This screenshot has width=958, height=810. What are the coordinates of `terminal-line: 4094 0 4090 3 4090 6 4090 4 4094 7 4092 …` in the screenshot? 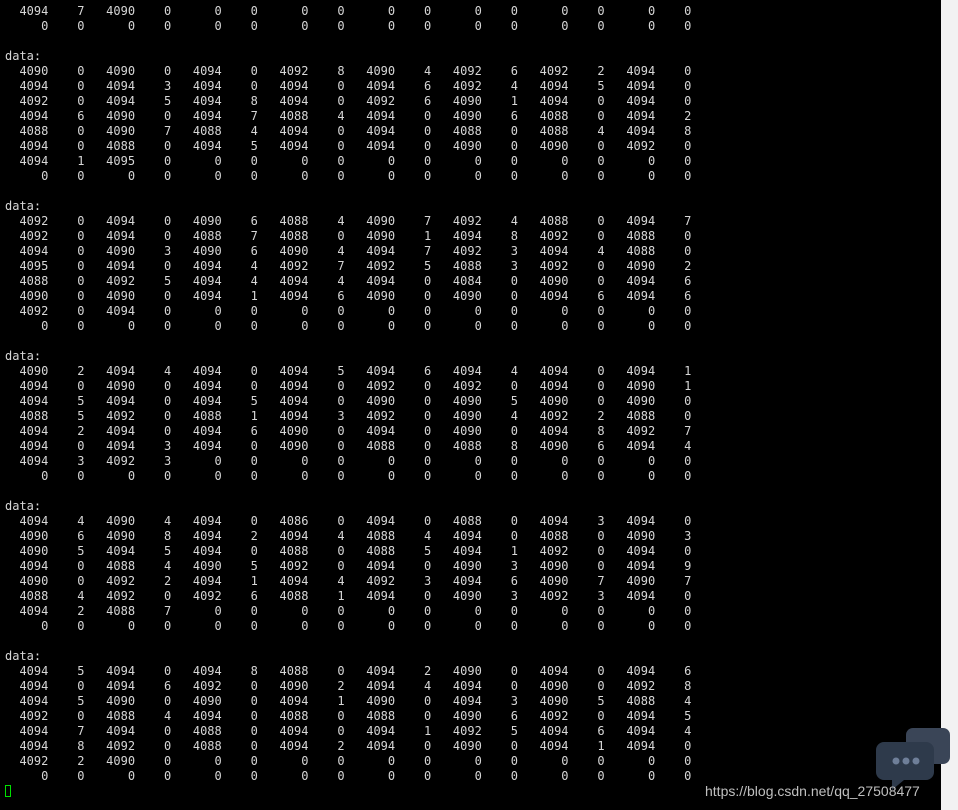 It's located at (348, 251).